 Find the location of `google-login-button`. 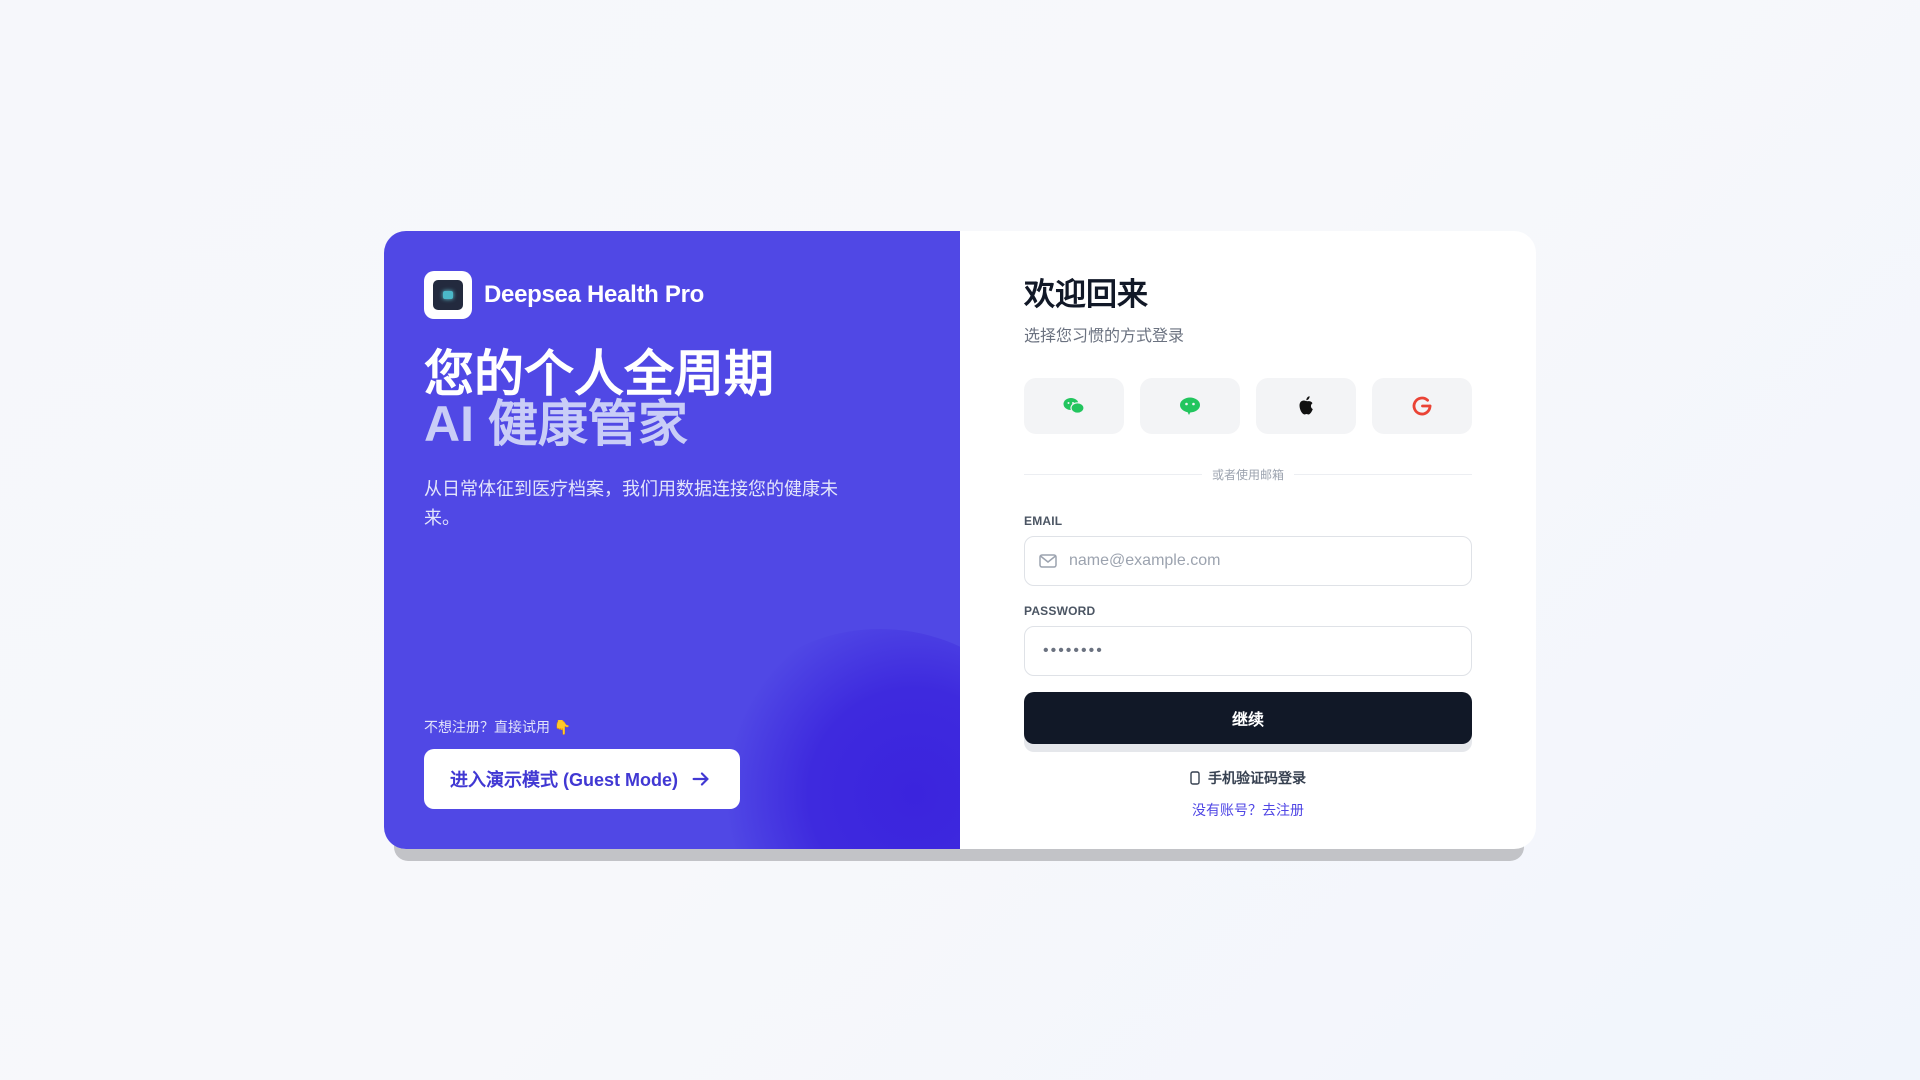

google-login-button is located at coordinates (1422, 406).